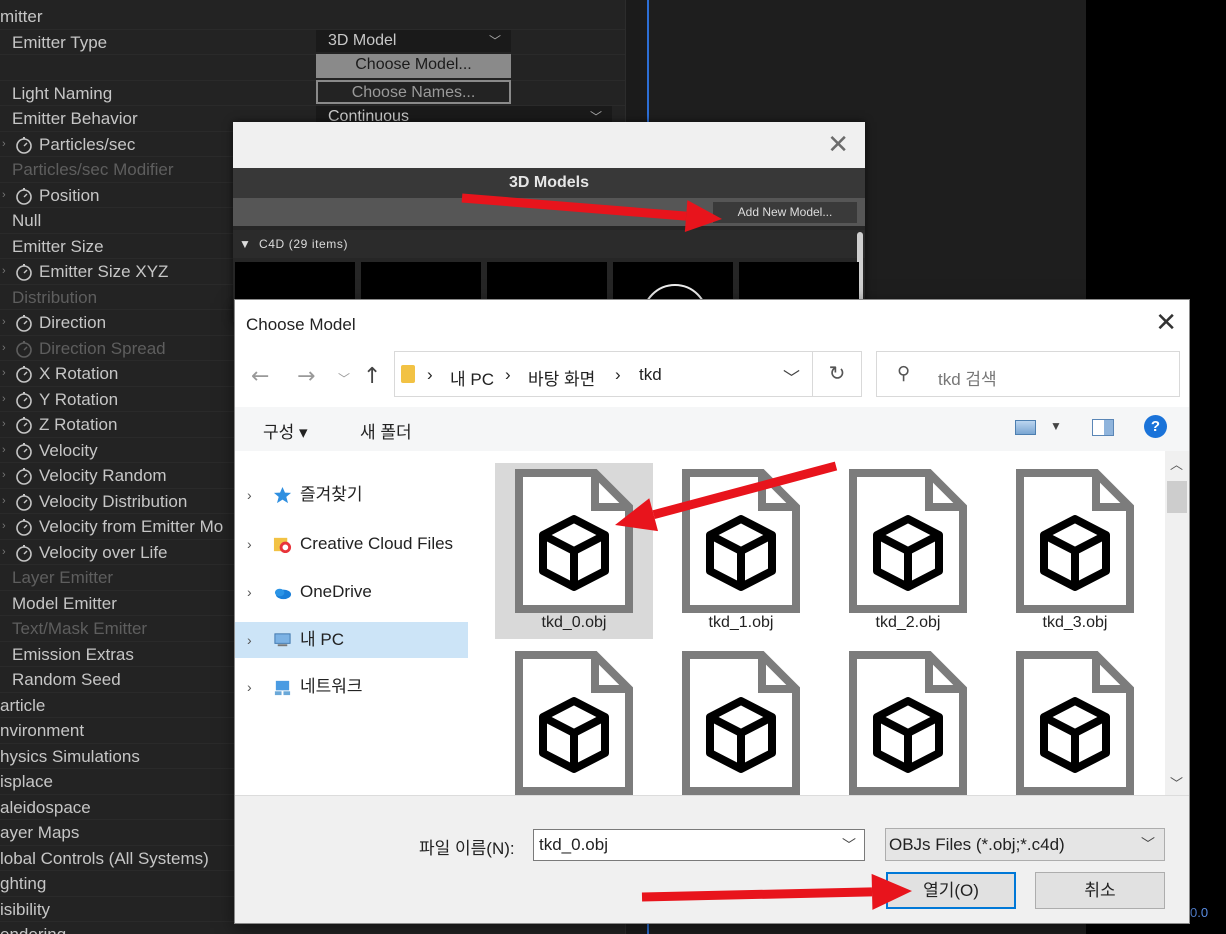 The height and width of the screenshot is (934, 1226). What do you see at coordinates (312, 17) in the screenshot?
I see `property-row: mitter` at bounding box center [312, 17].